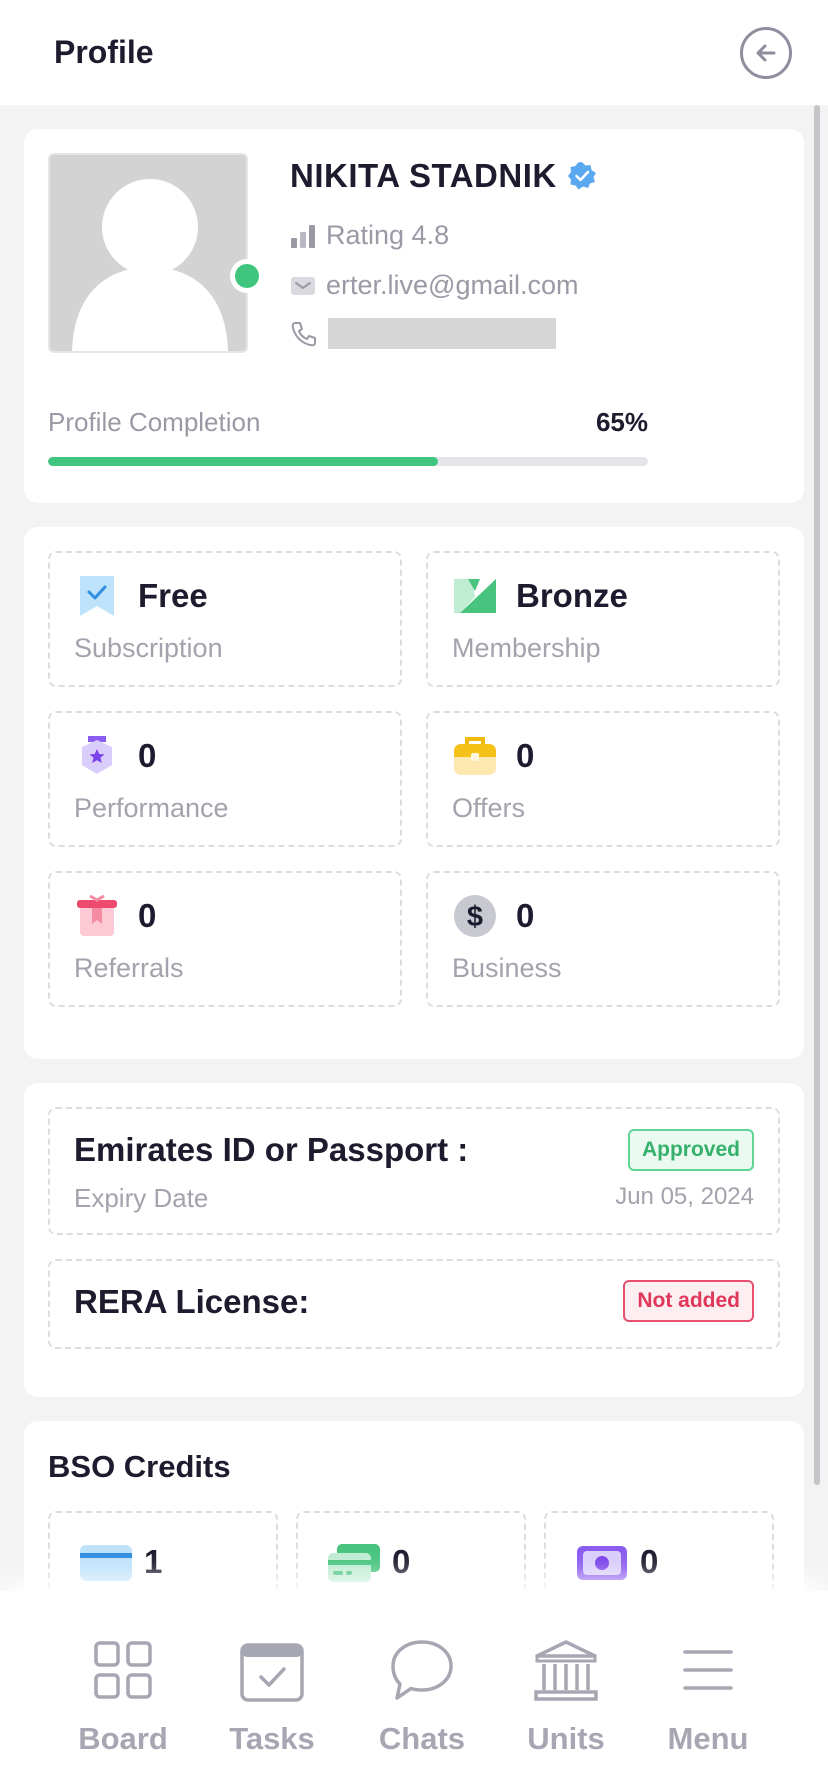  I want to click on credit-value: 1, so click(153, 1561).